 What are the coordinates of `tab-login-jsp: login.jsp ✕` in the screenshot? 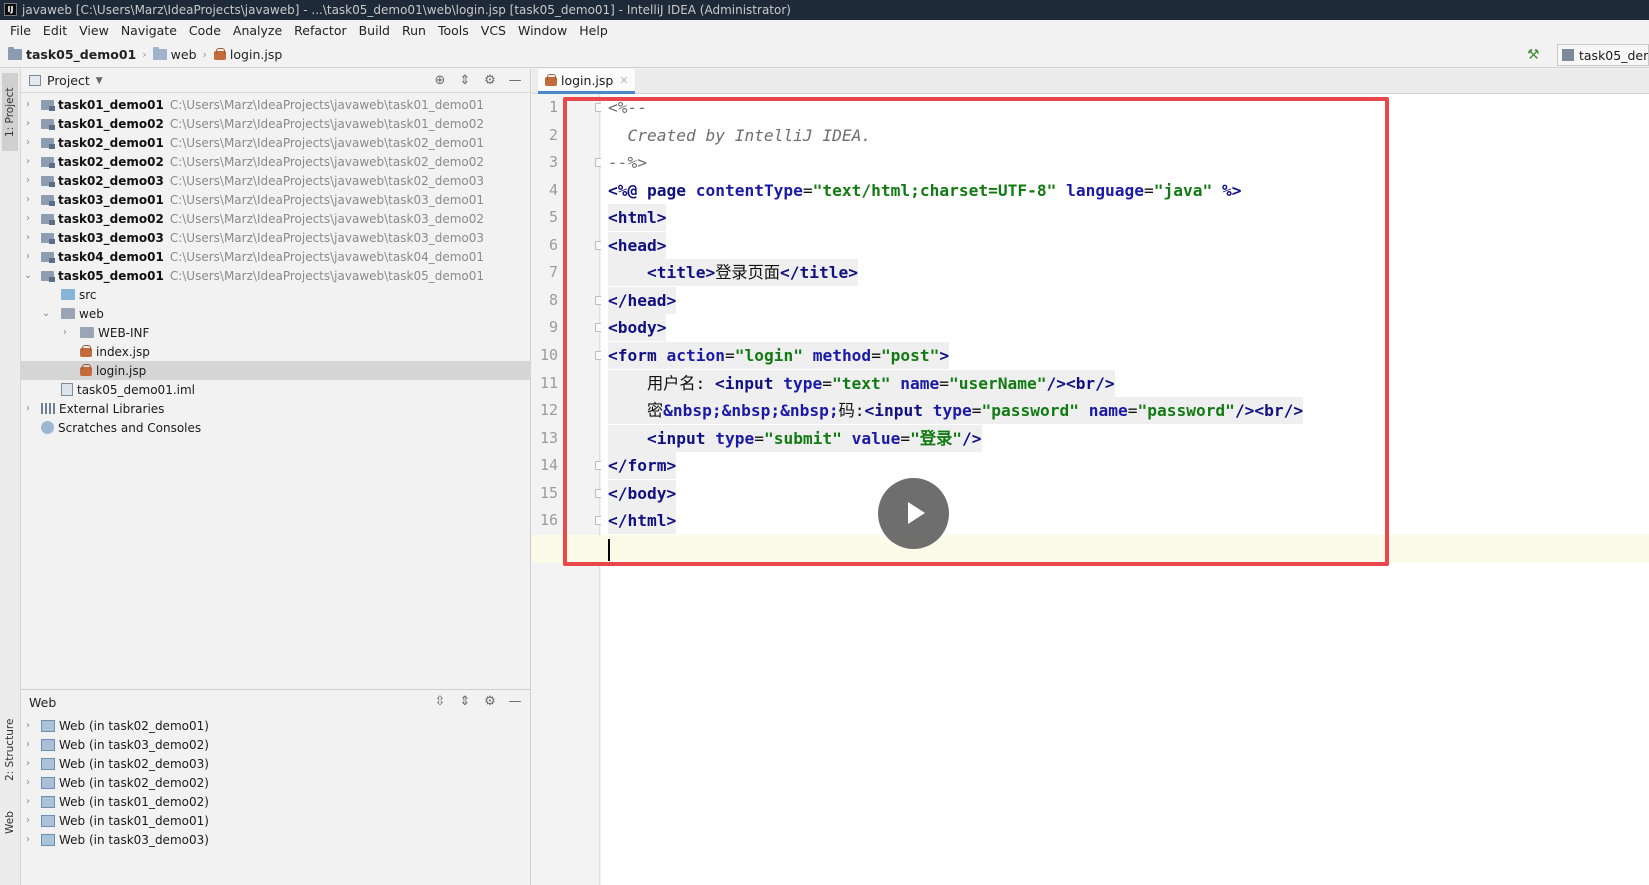 It's located at (586, 81).